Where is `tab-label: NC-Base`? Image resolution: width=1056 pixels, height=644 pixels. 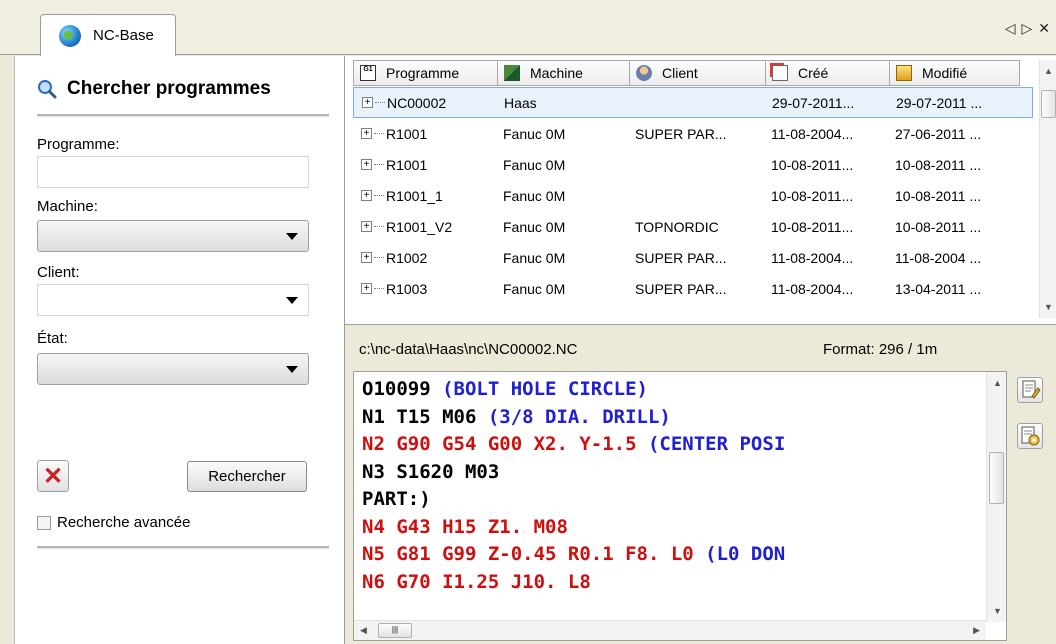
tab-label: NC-Base is located at coordinates (123, 35).